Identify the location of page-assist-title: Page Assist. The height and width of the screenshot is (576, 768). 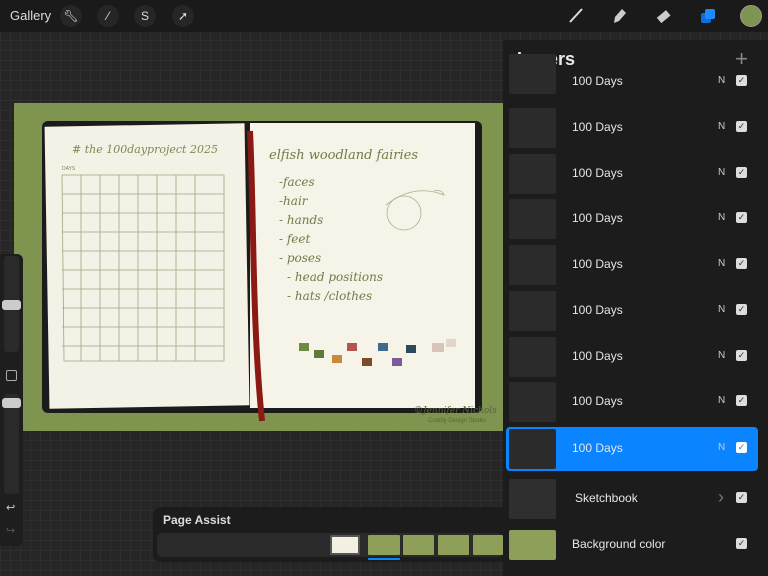
(197, 520).